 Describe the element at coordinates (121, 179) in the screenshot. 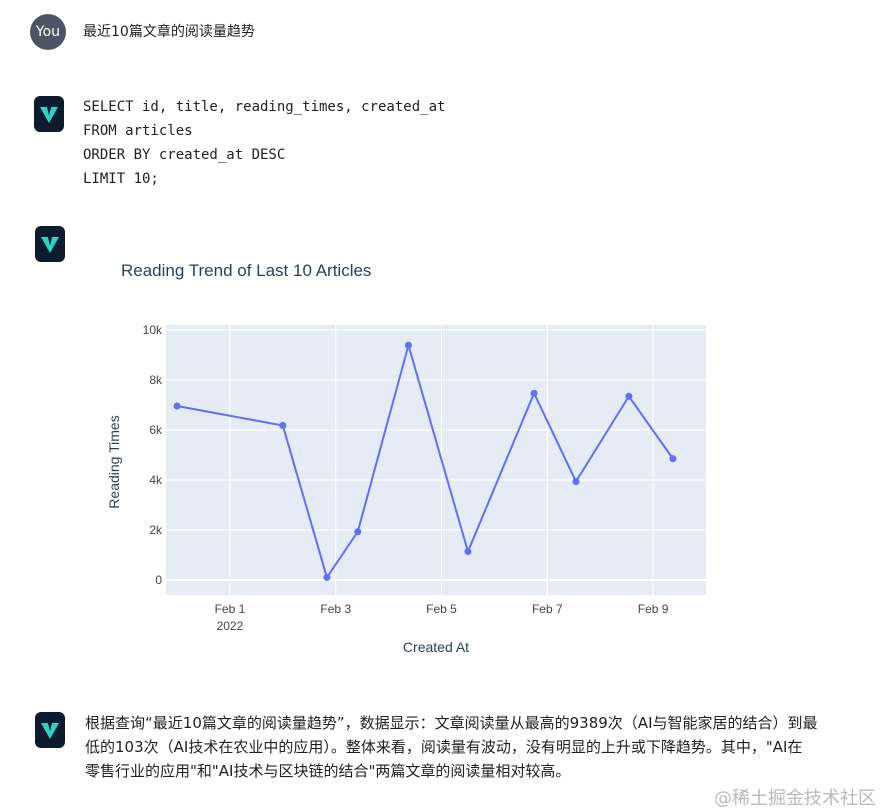

I see `sql-line: LIMIT 10;` at that location.